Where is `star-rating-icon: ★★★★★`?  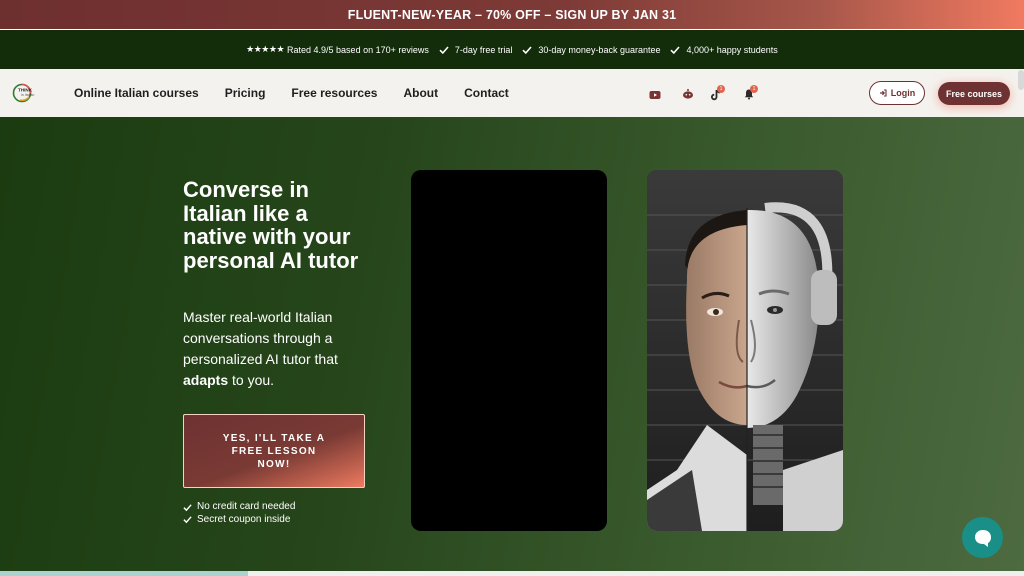 star-rating-icon: ★★★★★ is located at coordinates (265, 49).